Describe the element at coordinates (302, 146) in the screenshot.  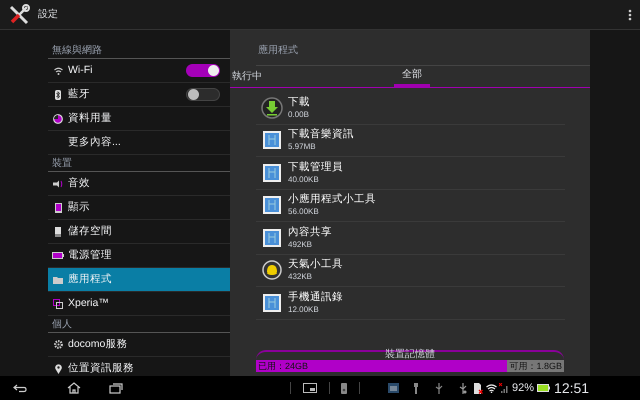
I see `app-size: 5.97MB` at that location.